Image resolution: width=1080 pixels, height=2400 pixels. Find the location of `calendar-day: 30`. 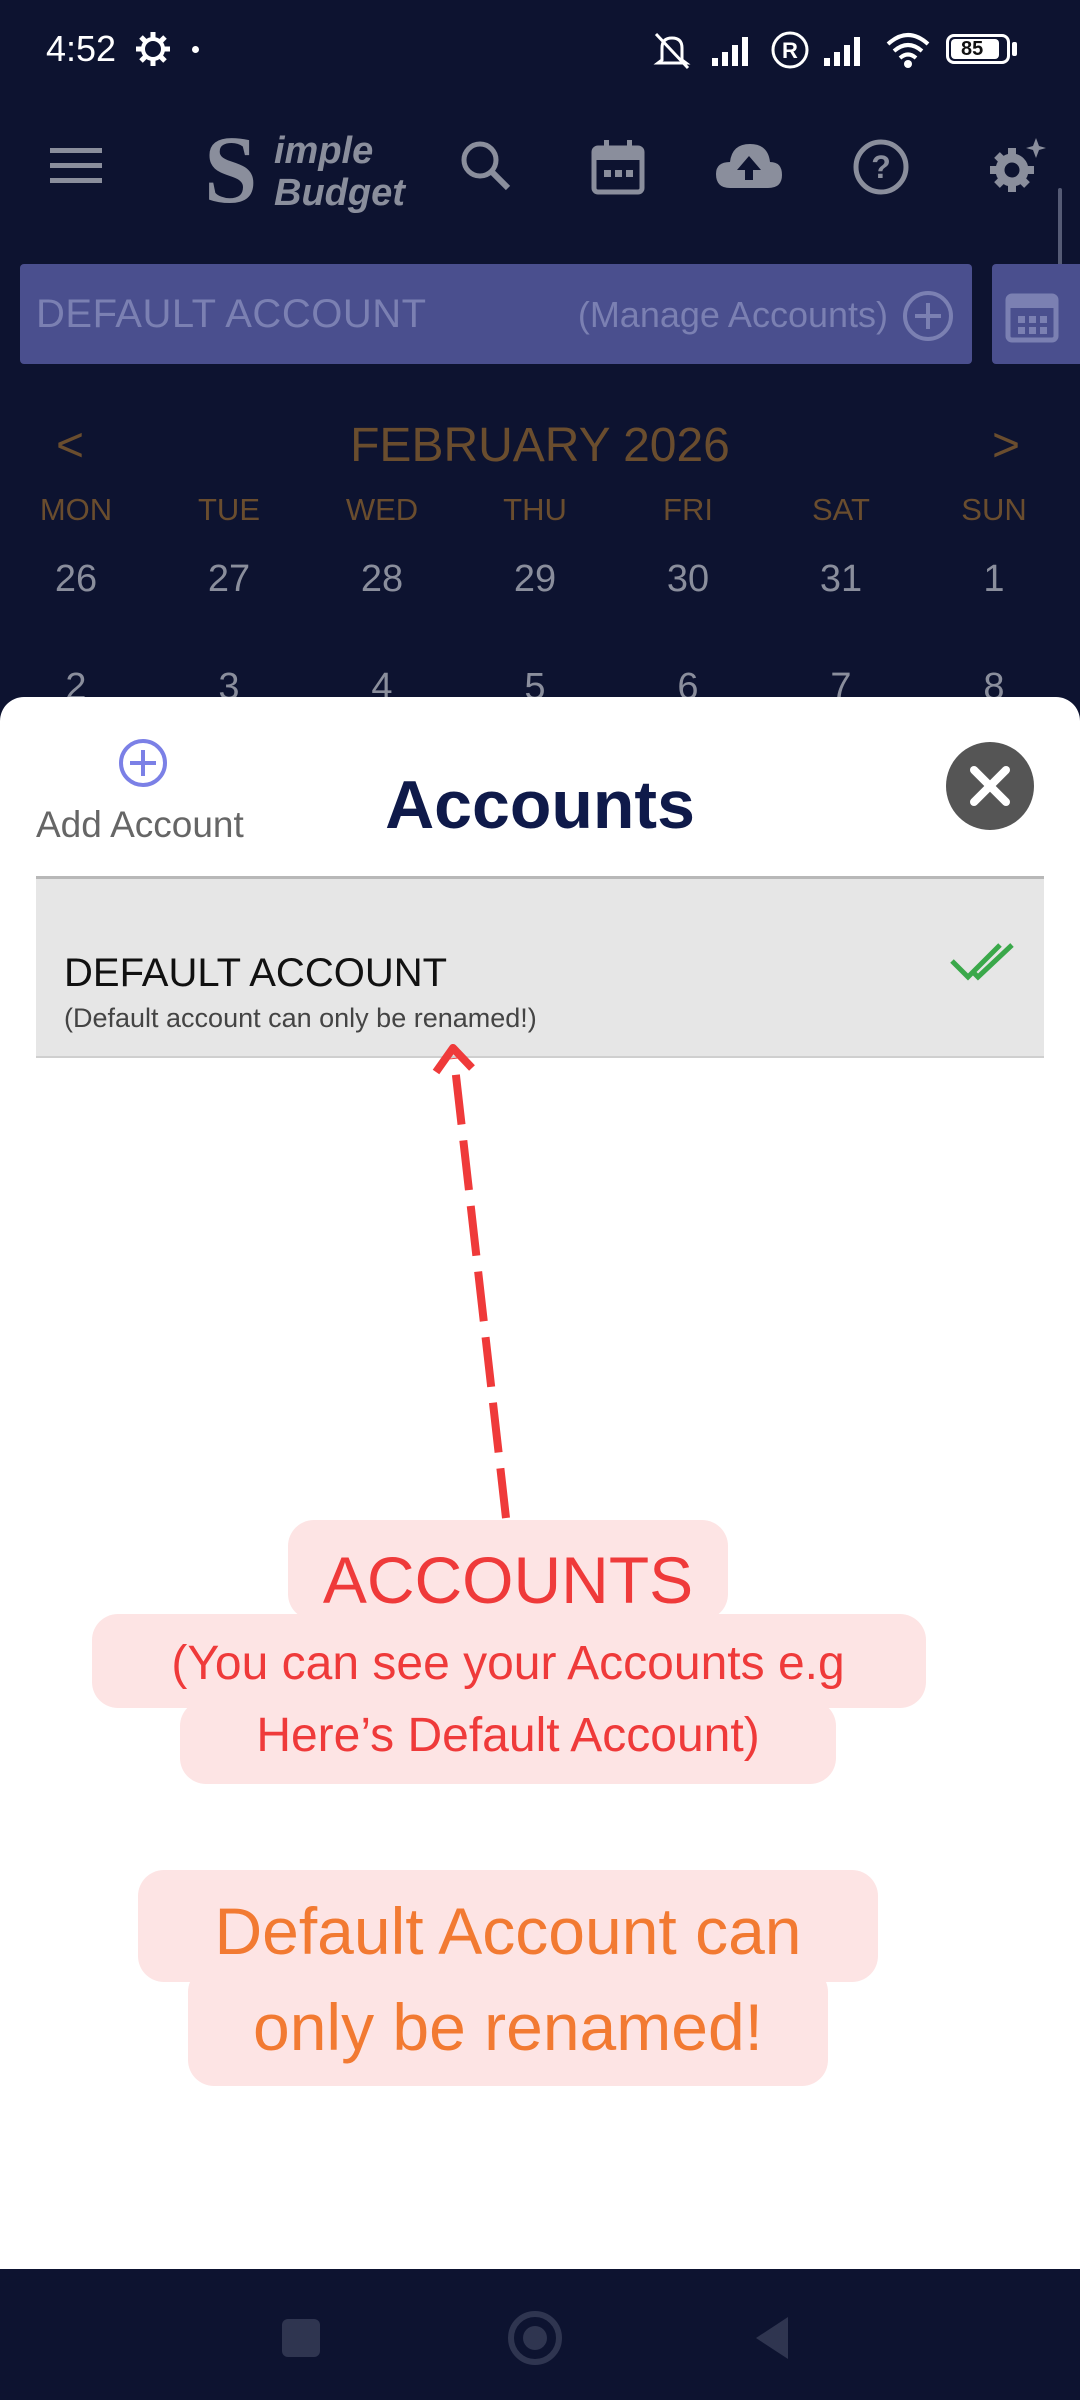

calendar-day: 30 is located at coordinates (688, 579).